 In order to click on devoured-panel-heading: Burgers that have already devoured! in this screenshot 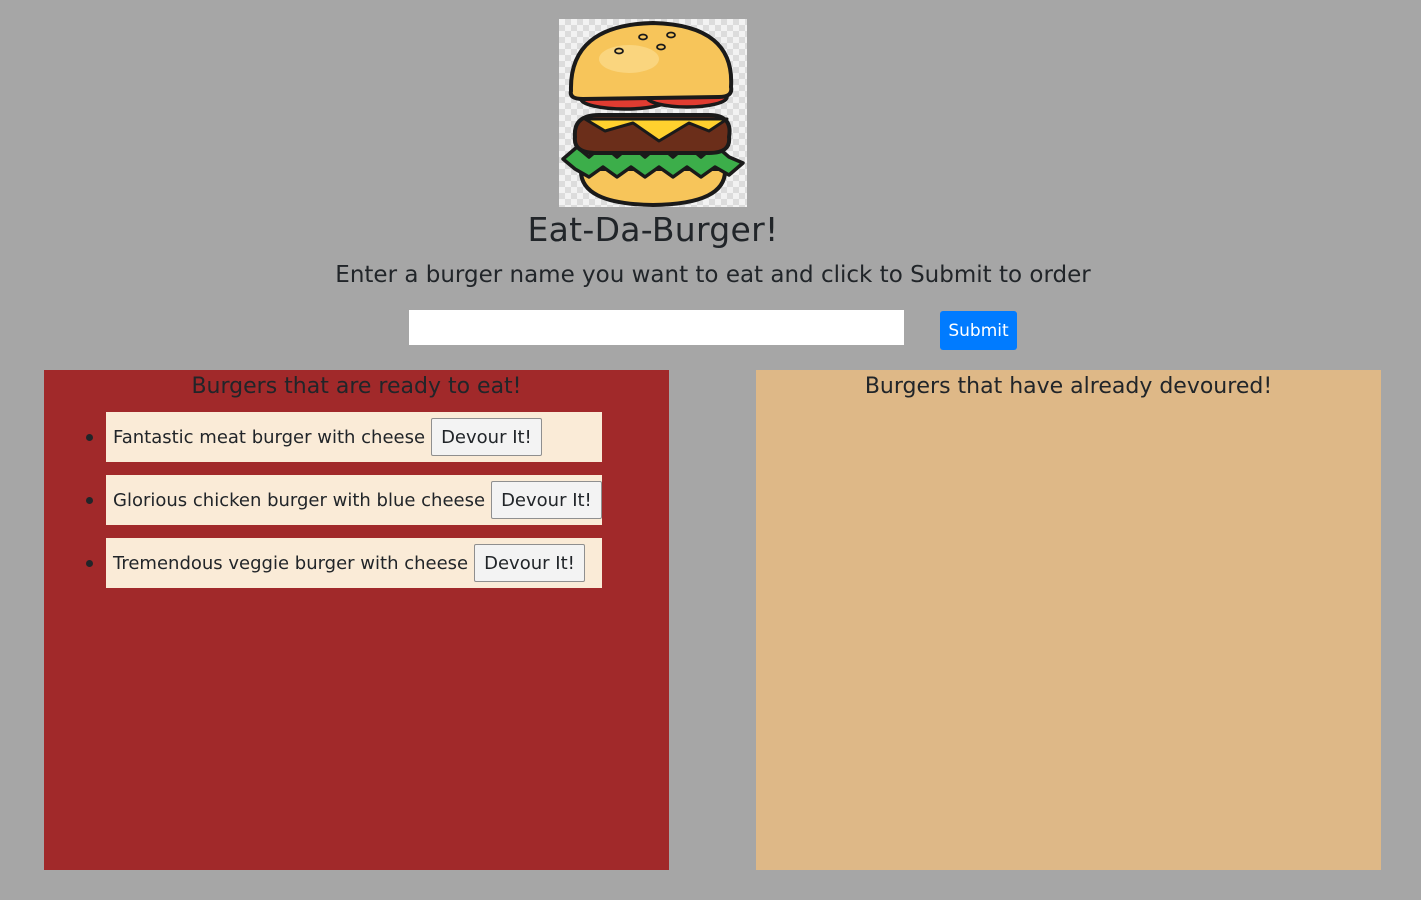, I will do `click(1068, 386)`.